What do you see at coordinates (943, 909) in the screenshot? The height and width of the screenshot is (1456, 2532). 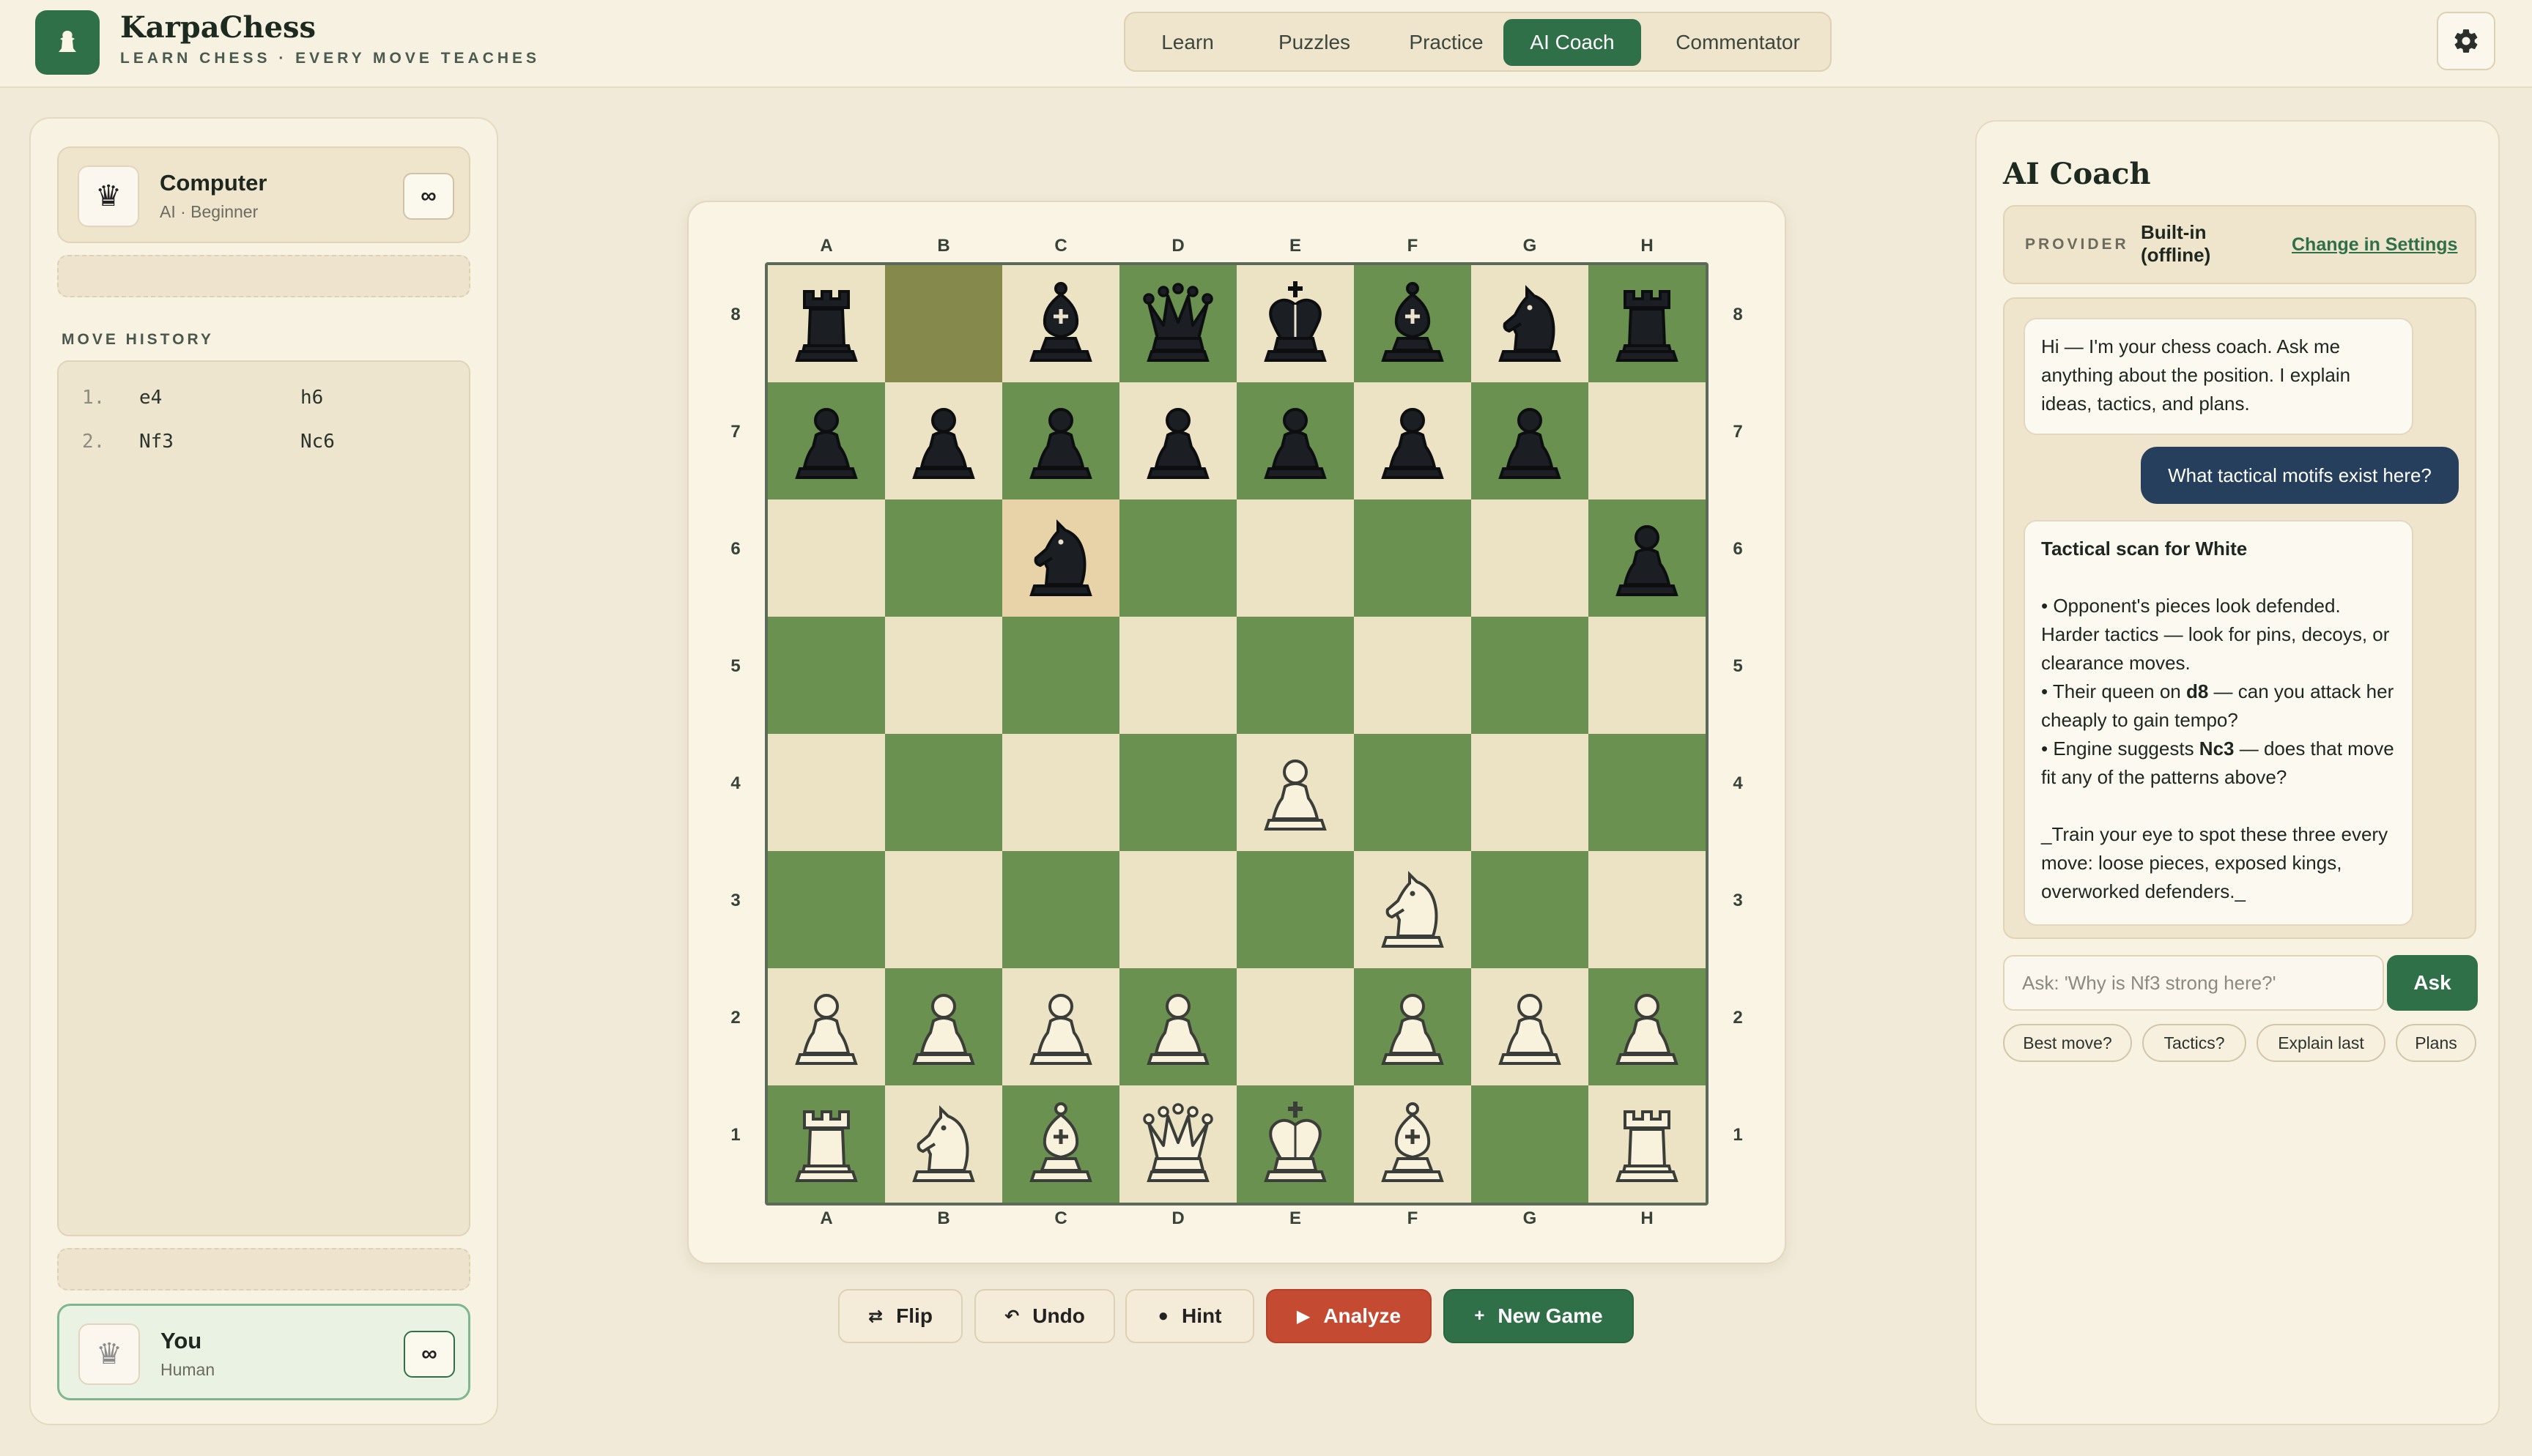 I see `square-b3` at bounding box center [943, 909].